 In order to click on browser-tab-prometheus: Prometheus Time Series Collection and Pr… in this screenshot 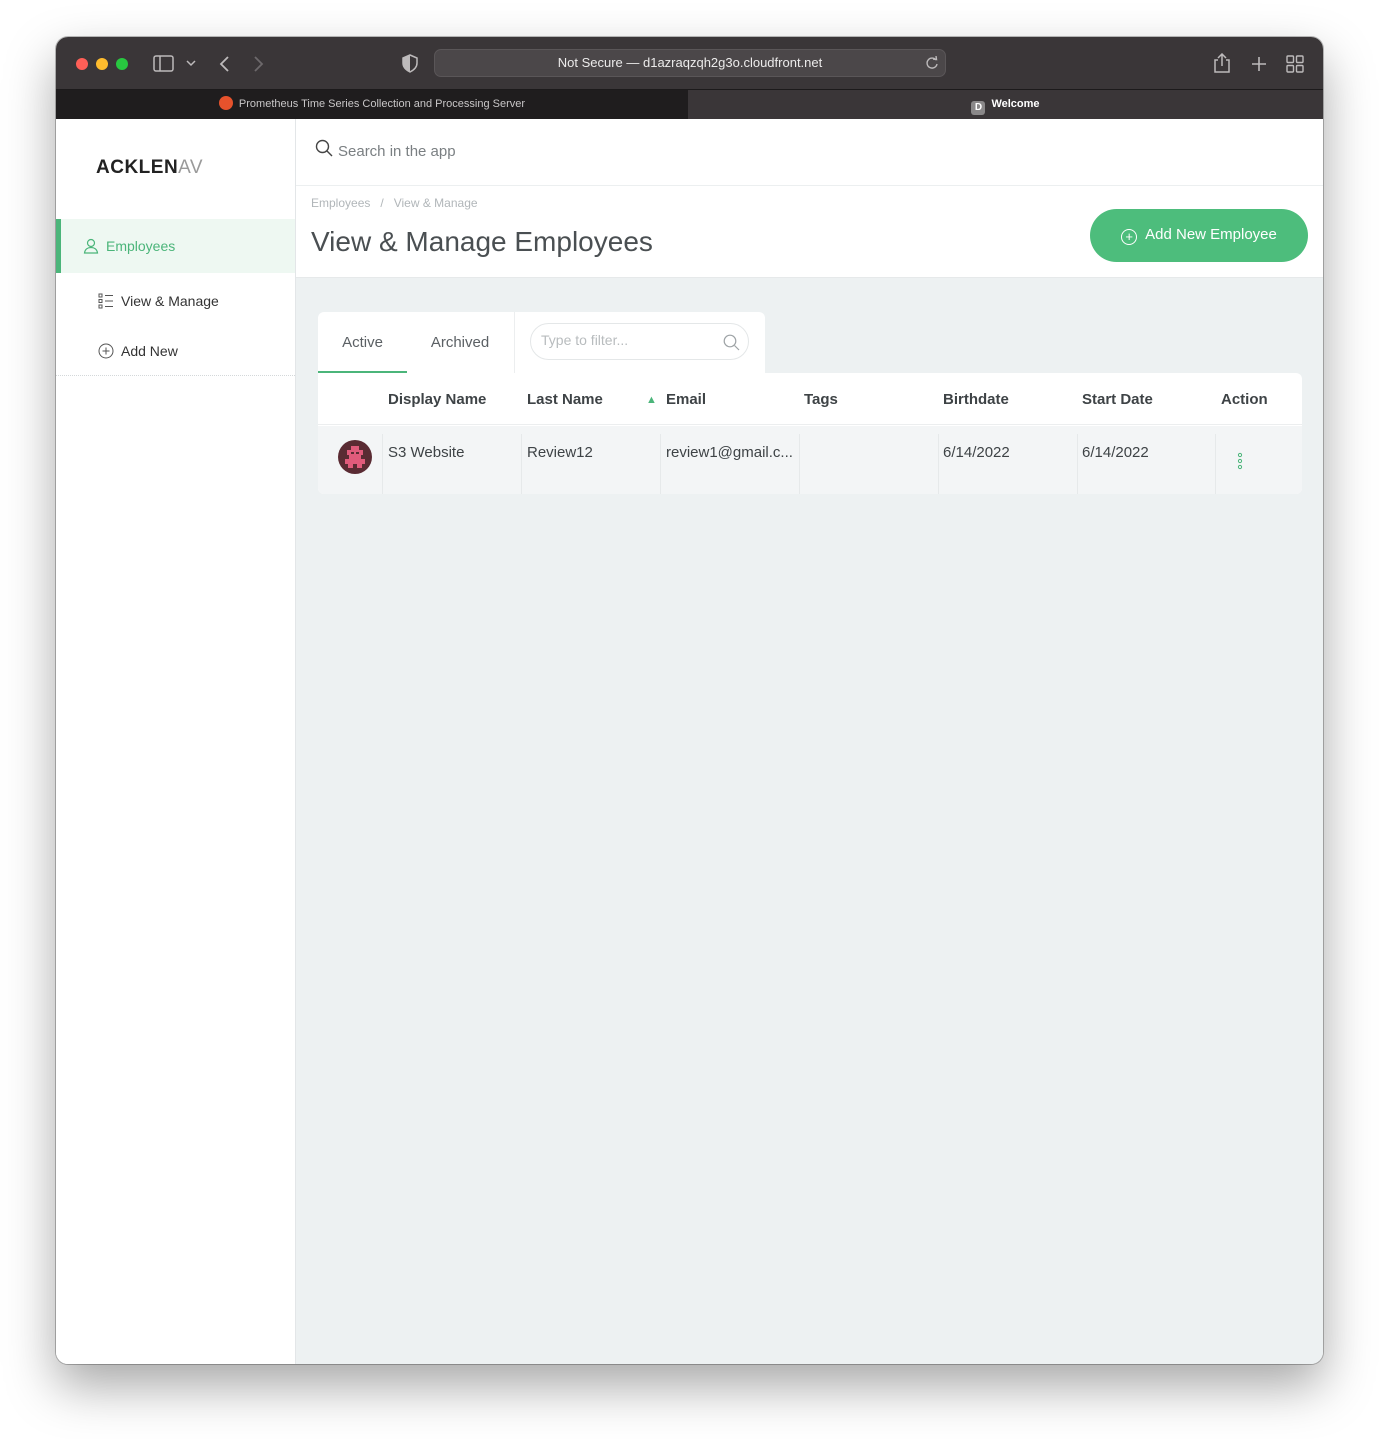, I will do `click(372, 105)`.